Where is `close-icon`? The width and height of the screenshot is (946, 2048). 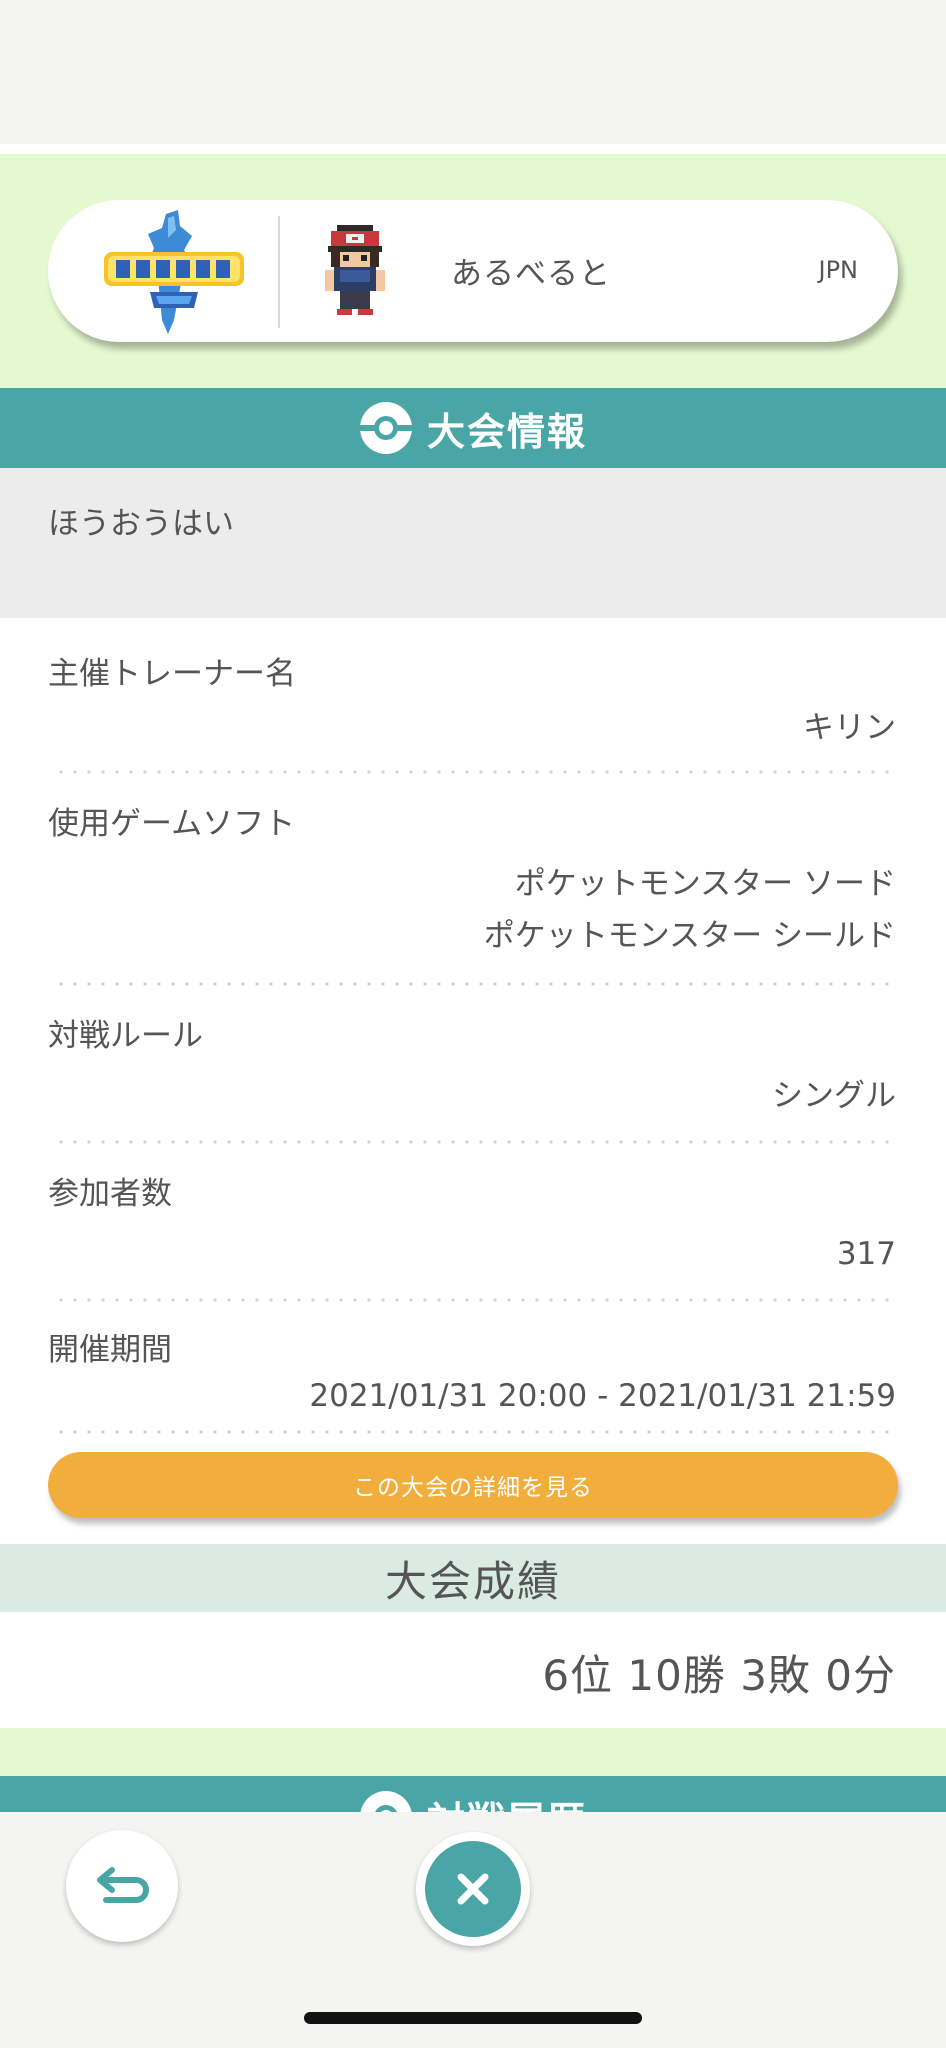 close-icon is located at coordinates (473, 1889).